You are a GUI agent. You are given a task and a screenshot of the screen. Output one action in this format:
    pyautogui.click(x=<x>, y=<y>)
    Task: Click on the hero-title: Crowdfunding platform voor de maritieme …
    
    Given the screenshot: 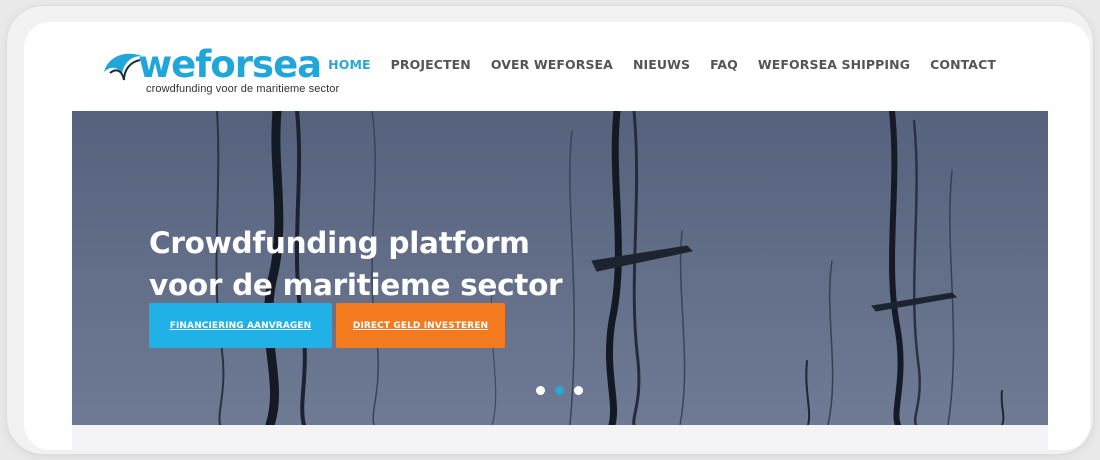 What is the action you would take?
    pyautogui.click(x=356, y=264)
    